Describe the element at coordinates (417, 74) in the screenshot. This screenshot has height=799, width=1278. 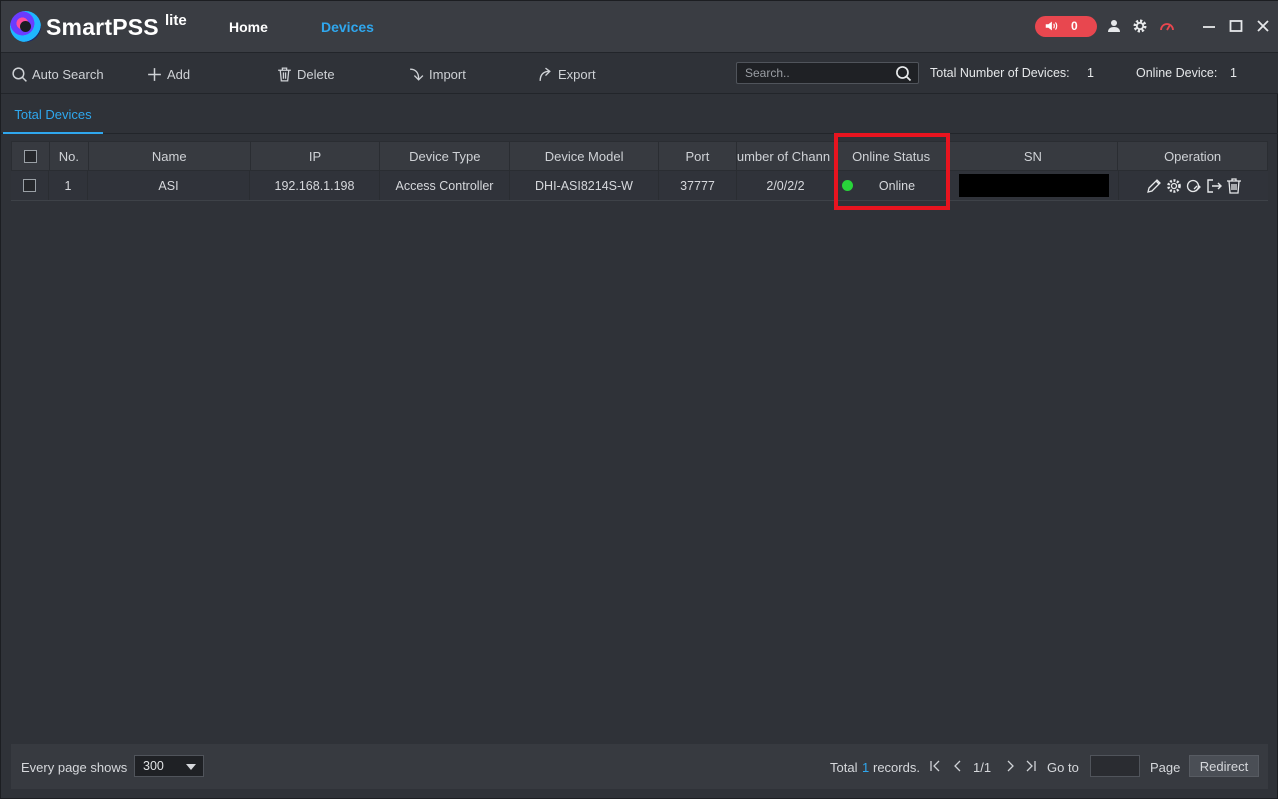
I see `import-icon` at that location.